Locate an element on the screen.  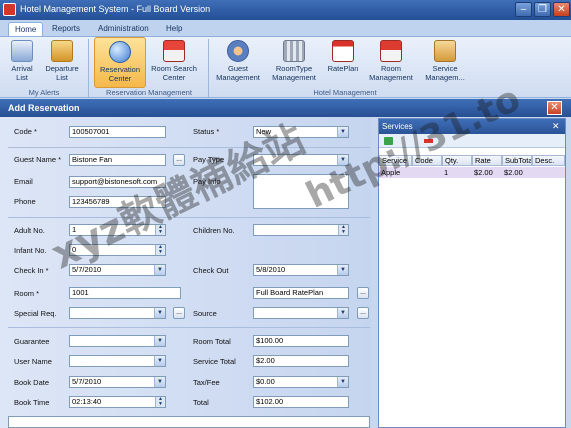
guarantee-select: ▼ is located at coordinates (117, 341).